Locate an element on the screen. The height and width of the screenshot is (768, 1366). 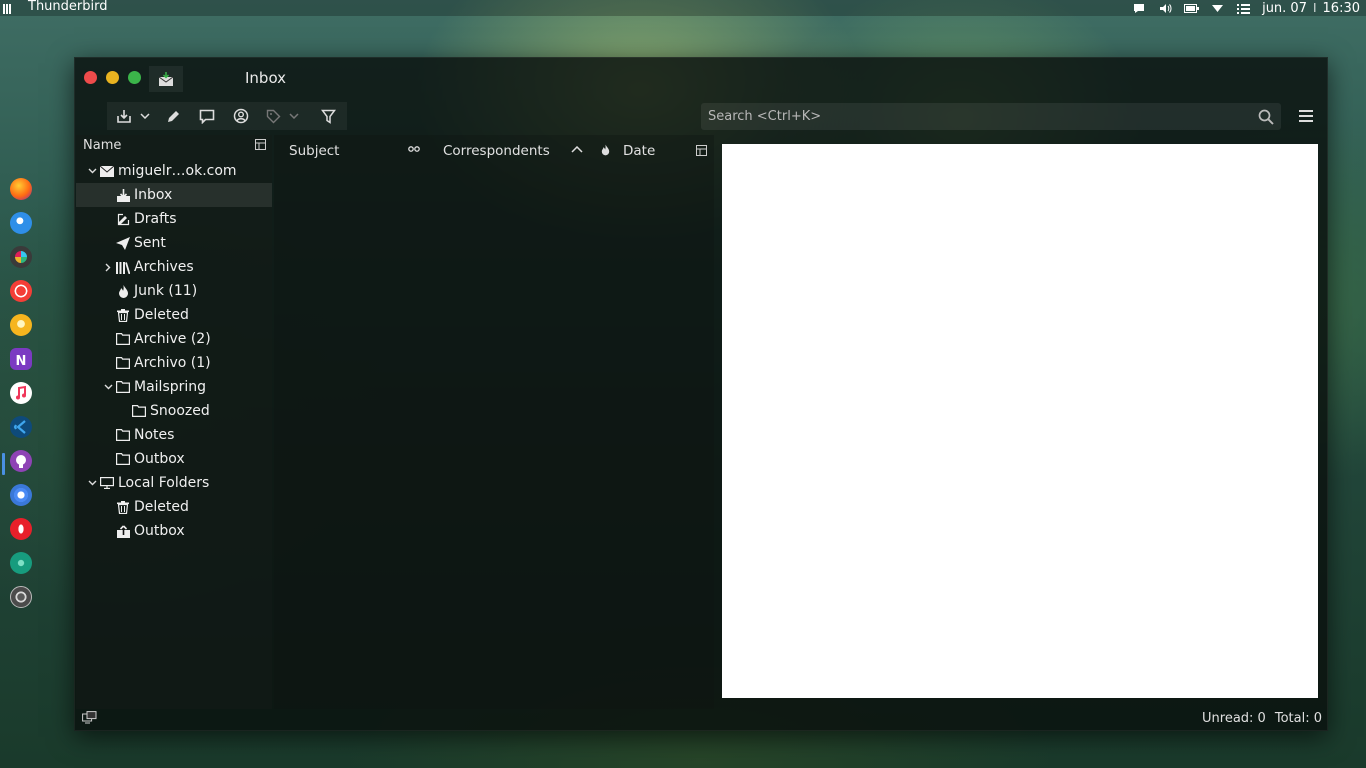
maximize-window-button is located at coordinates (134, 77).